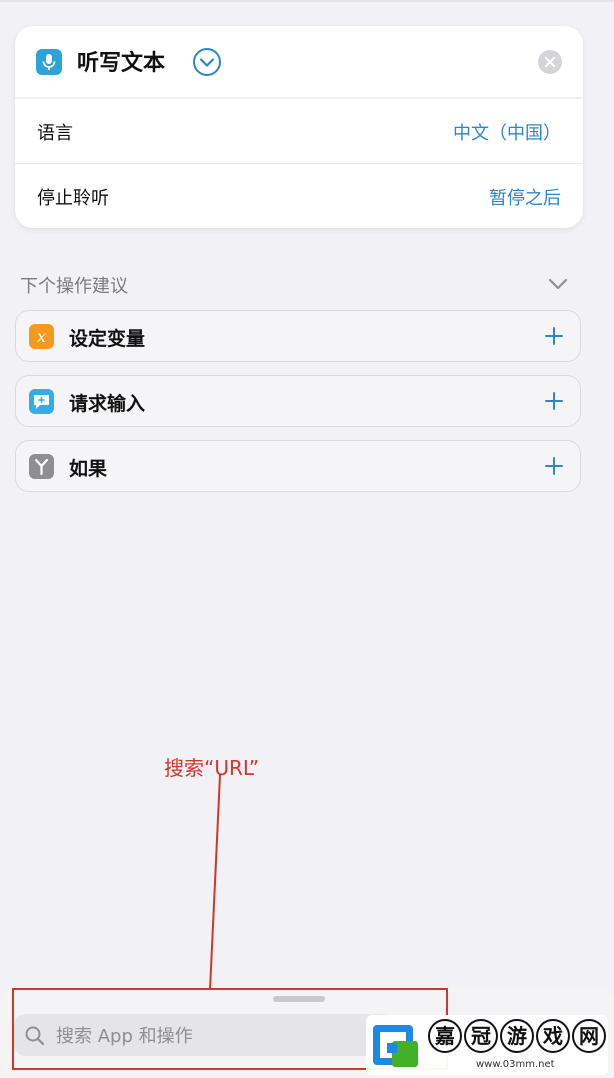 This screenshot has height=1078, width=614. Describe the element at coordinates (55, 133) in the screenshot. I see `language-label: 语言` at that location.